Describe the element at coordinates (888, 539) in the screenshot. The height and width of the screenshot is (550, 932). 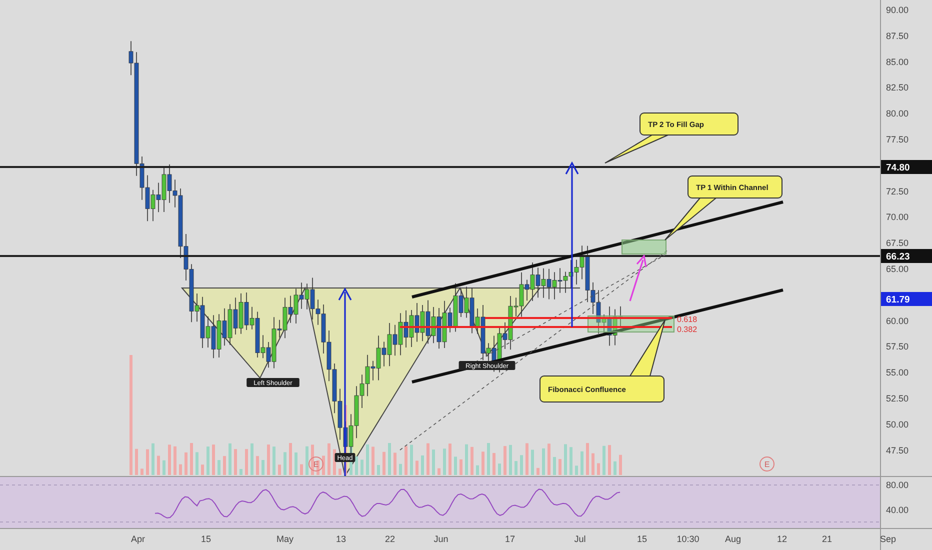
I see `time-tick-label: Sep` at that location.